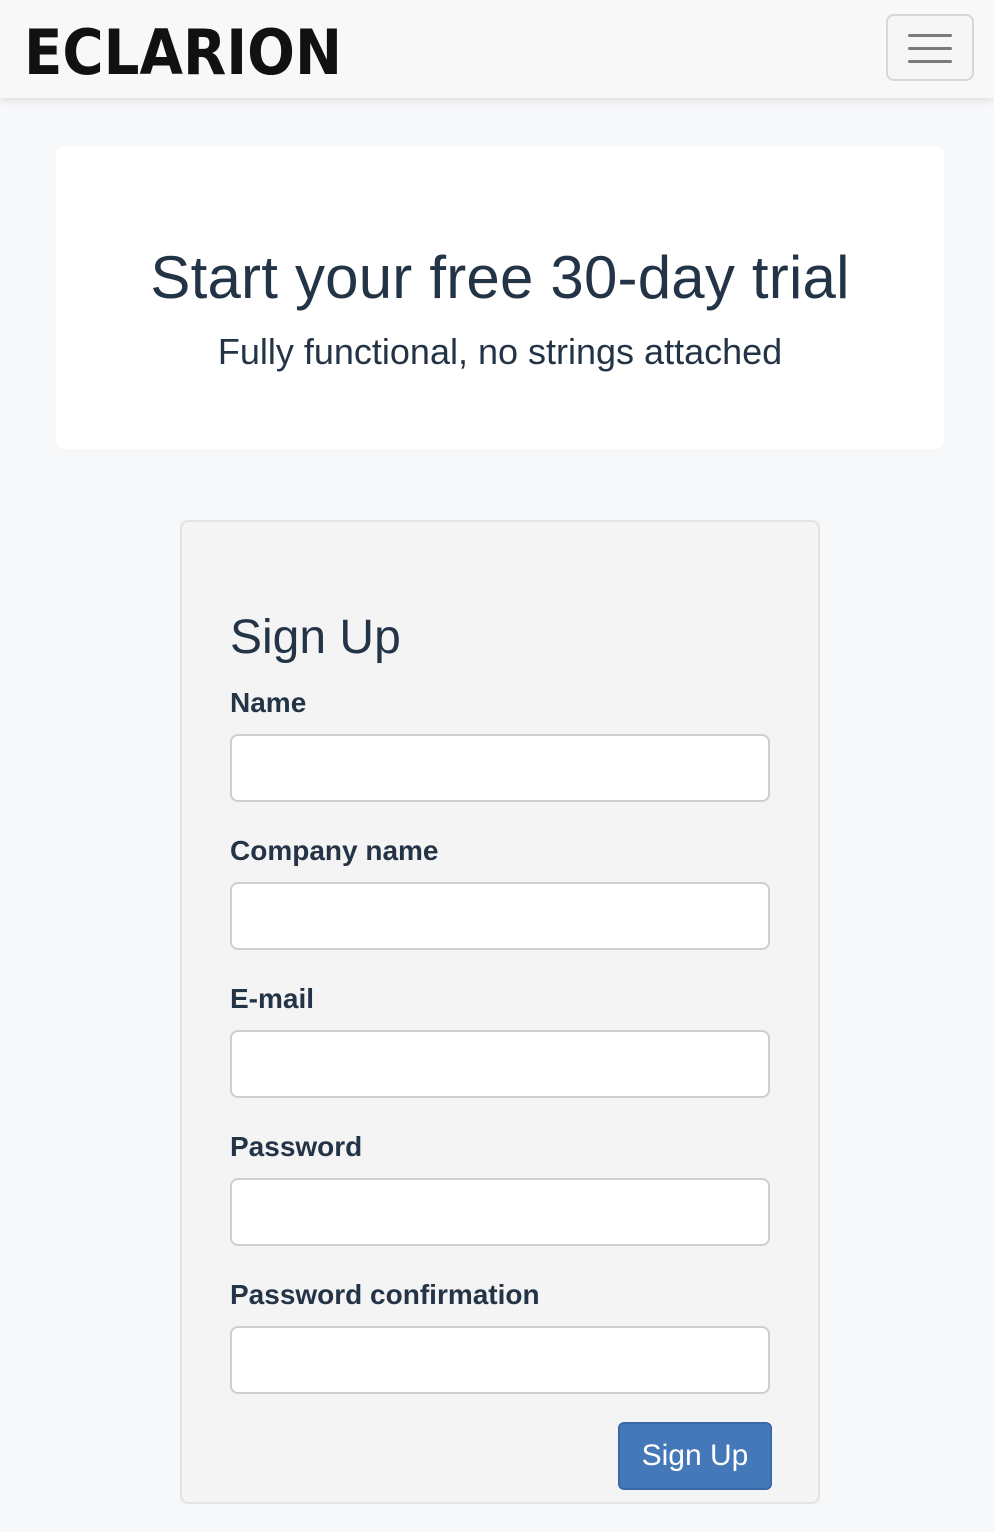 The height and width of the screenshot is (1532, 994). Describe the element at coordinates (272, 998) in the screenshot. I see `email-label: E-mail` at that location.